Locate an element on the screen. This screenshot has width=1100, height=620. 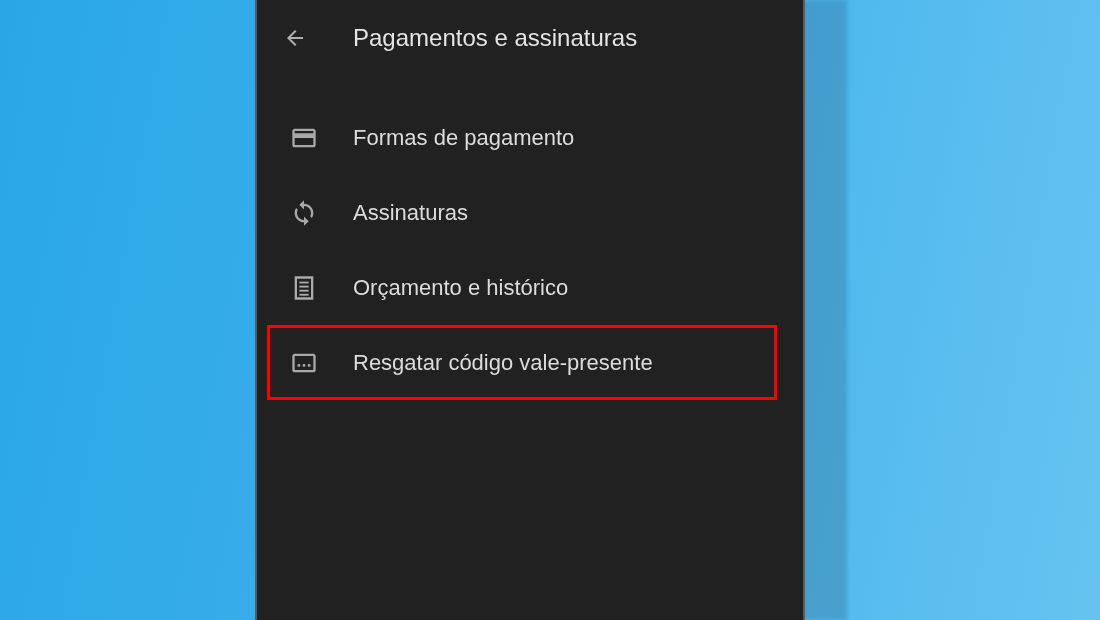
menu-item: Assinaturas is located at coordinates (522, 212).